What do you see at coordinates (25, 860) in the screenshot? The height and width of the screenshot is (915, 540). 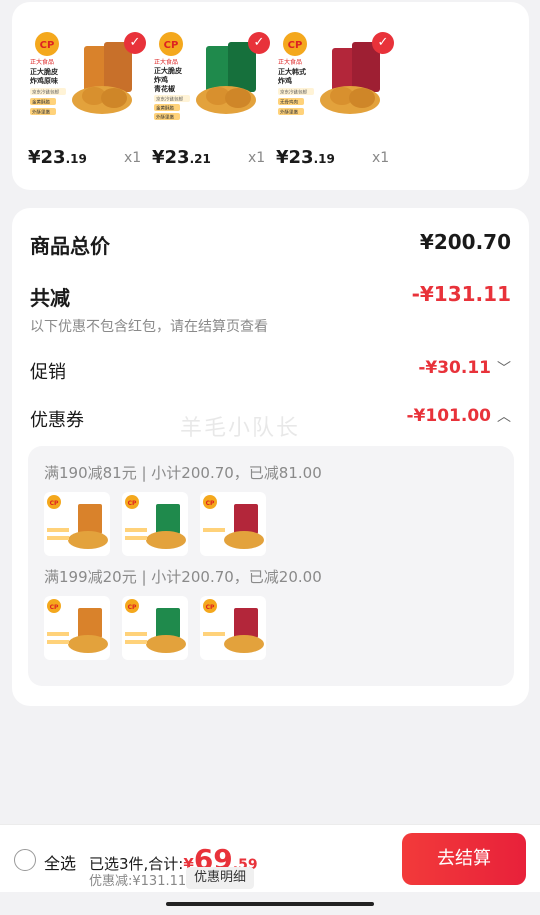 I see `select-all-radio` at bounding box center [25, 860].